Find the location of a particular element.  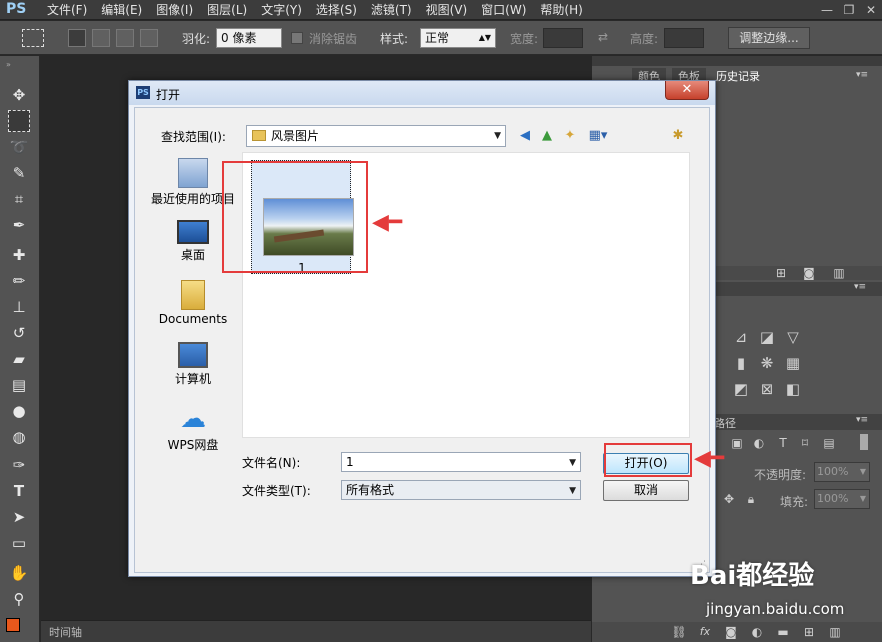

style-select: 正常 ▲▼ is located at coordinates (458, 38).